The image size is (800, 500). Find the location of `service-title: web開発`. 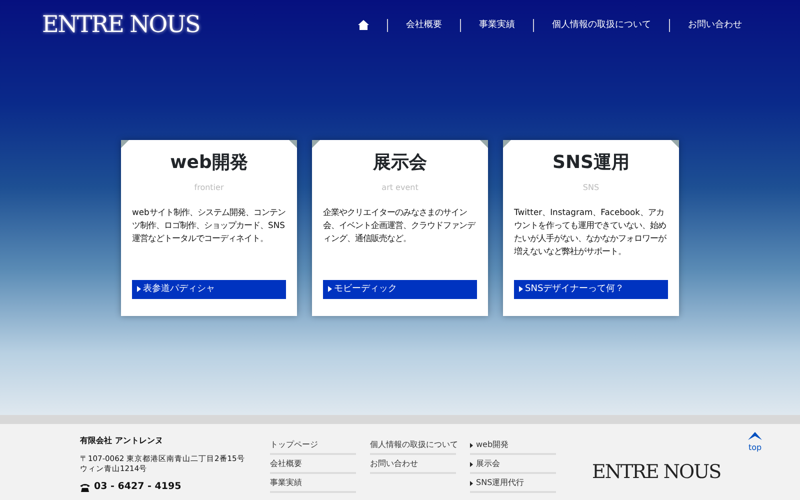

service-title: web開発 is located at coordinates (209, 163).